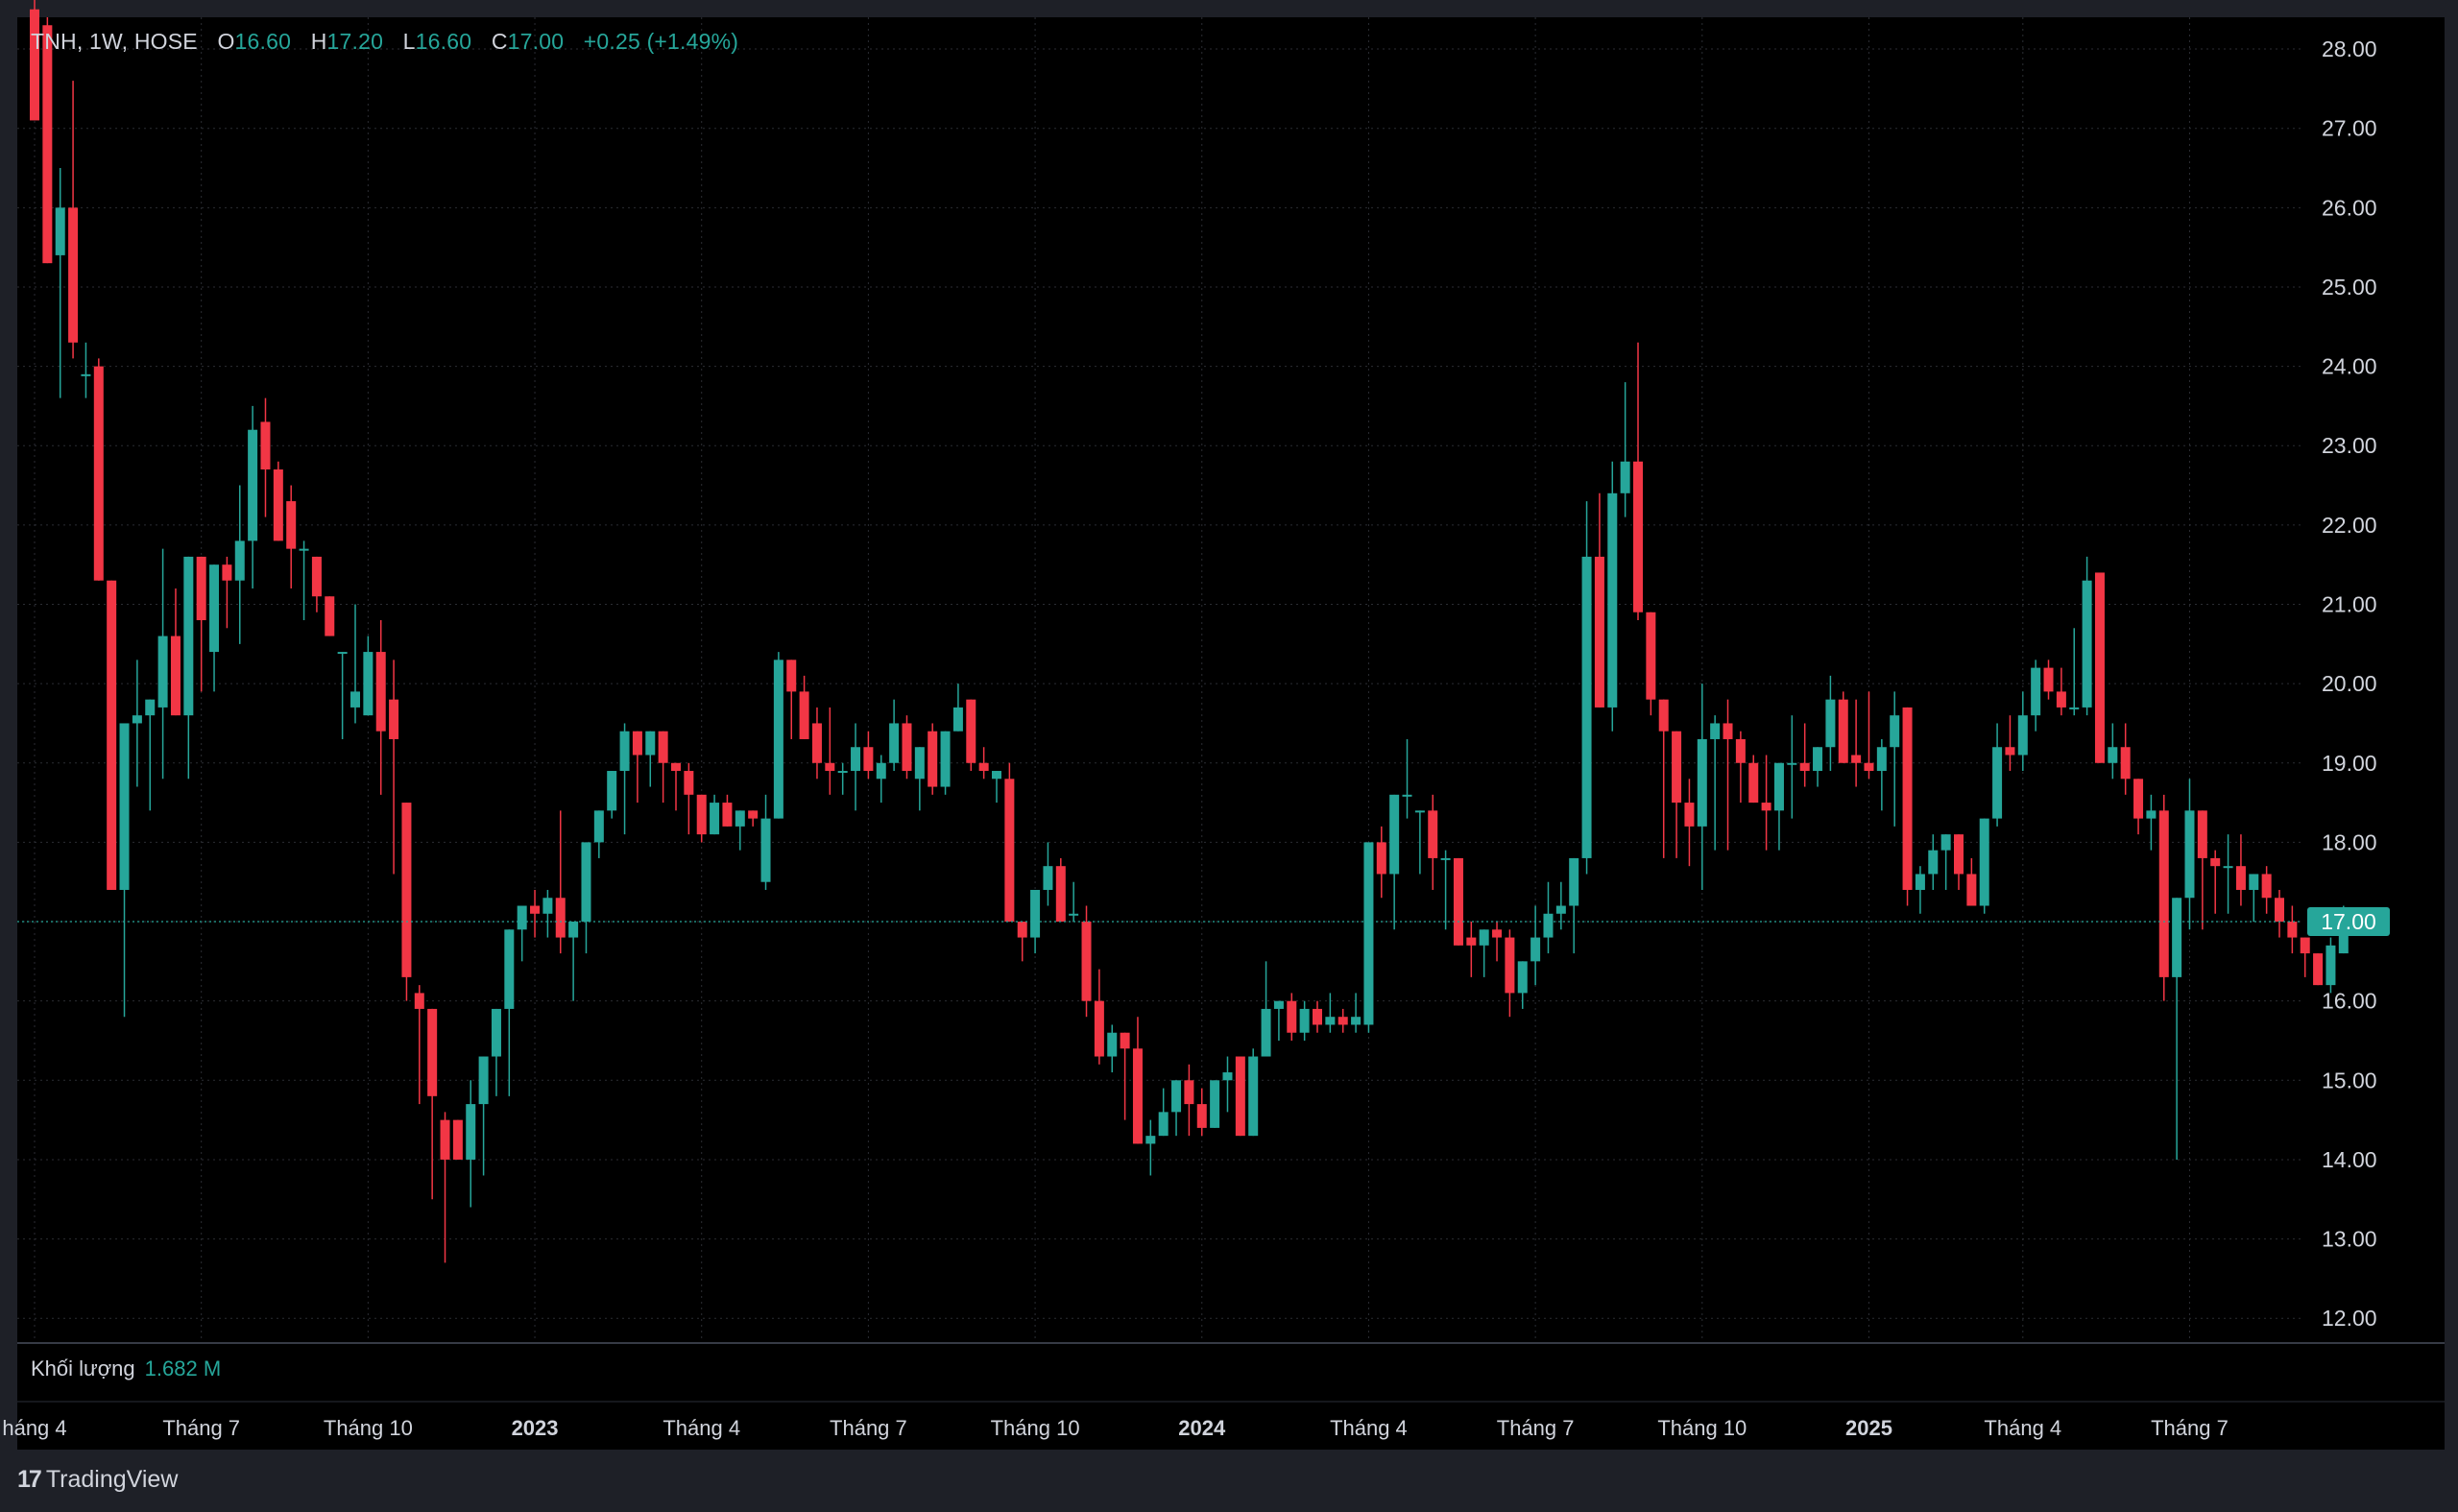  Describe the element at coordinates (536, 41) in the screenshot. I see `close-value: 17.00` at that location.